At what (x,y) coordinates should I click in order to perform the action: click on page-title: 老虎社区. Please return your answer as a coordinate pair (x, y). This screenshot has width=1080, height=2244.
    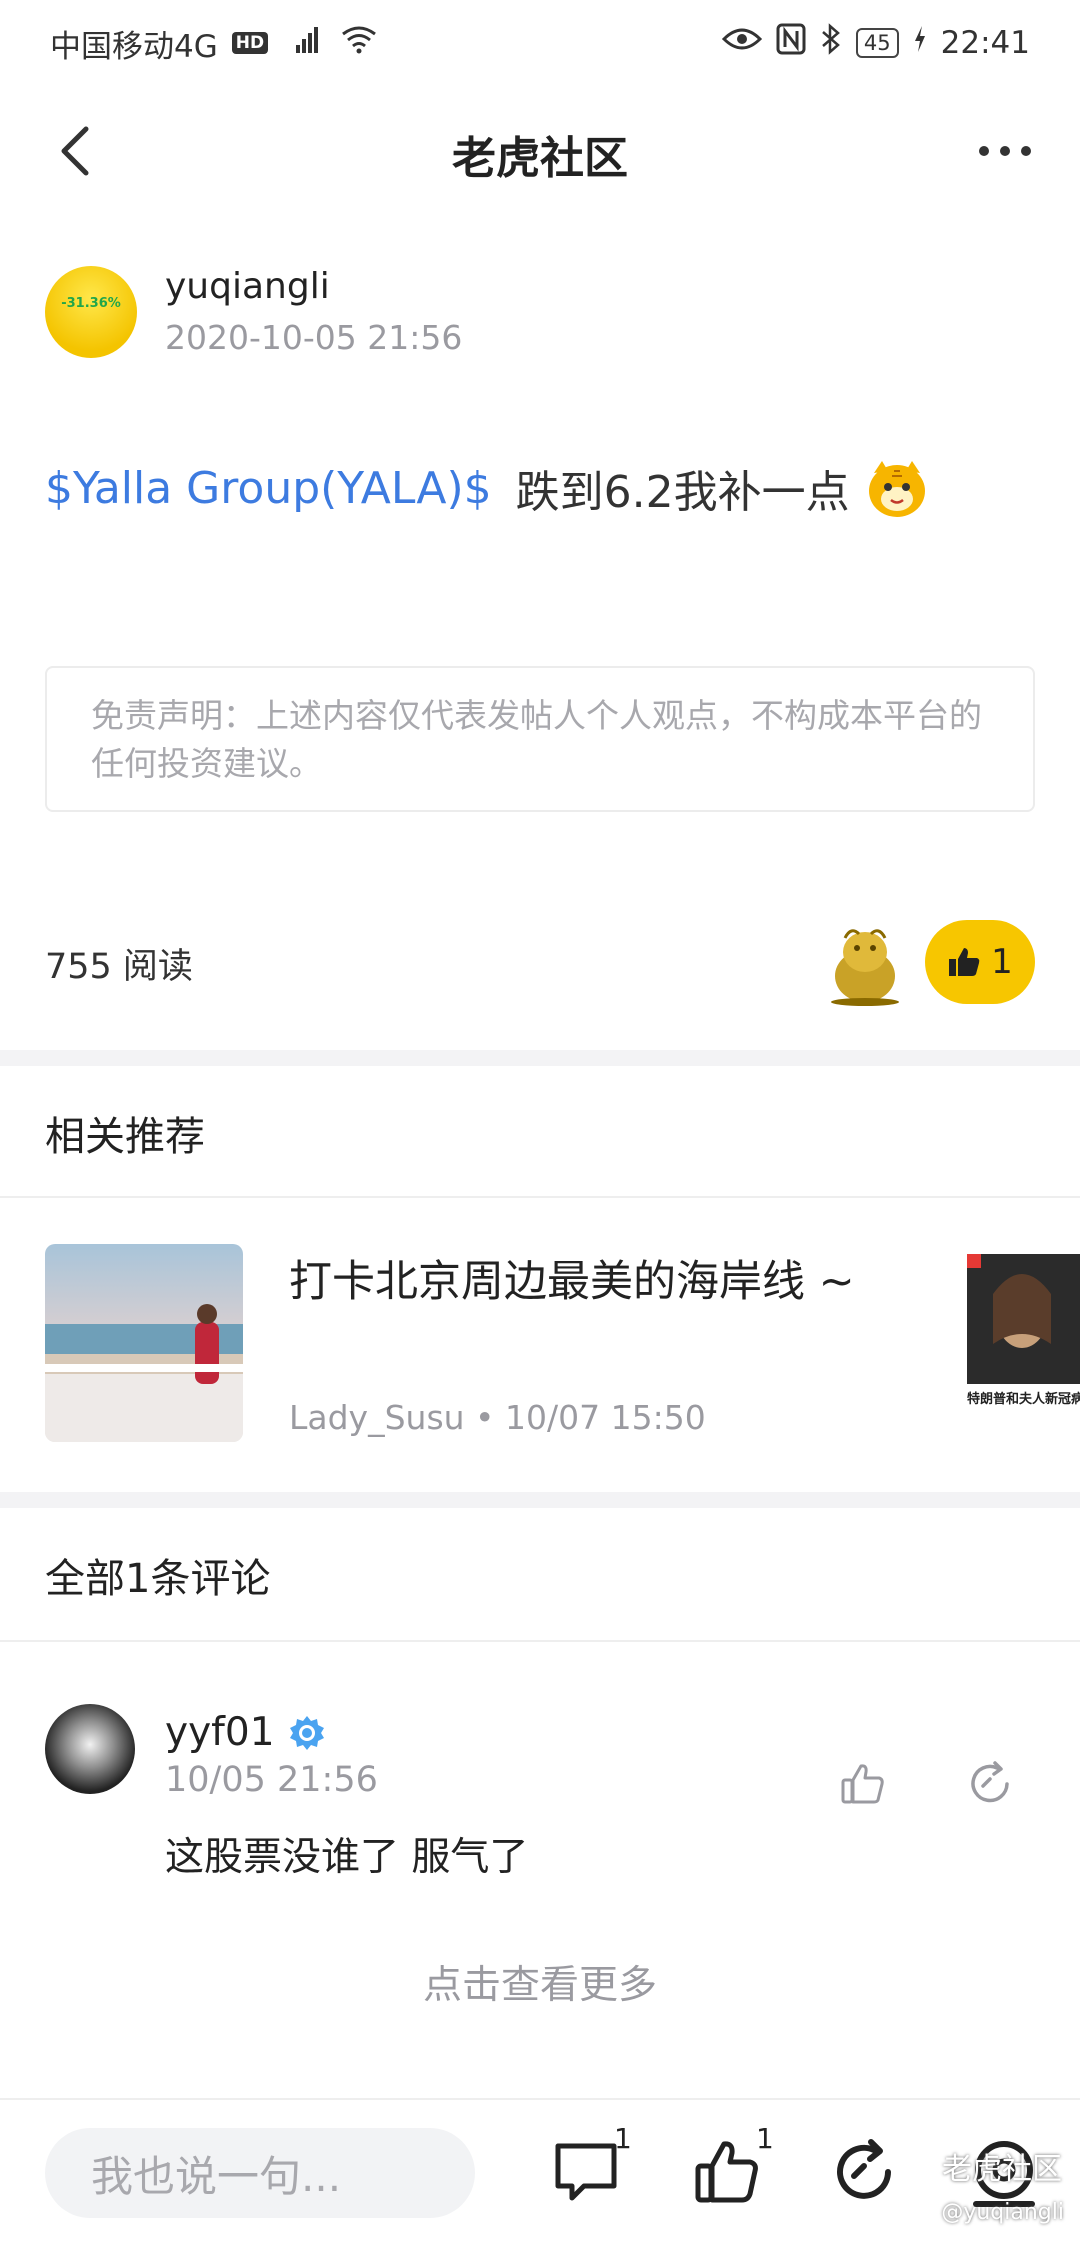
    Looking at the image, I should click on (540, 158).